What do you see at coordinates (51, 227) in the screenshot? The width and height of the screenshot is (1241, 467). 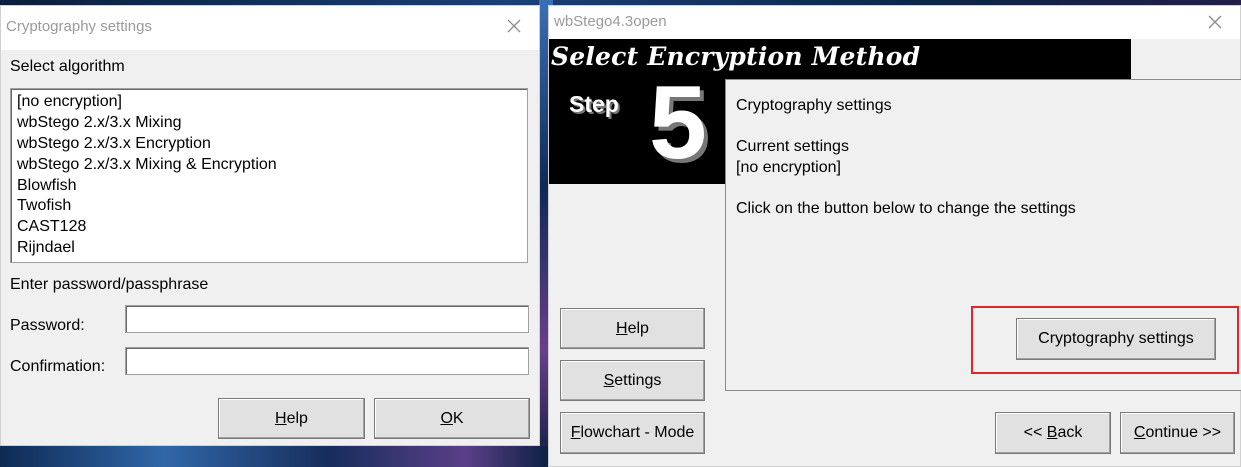 I see `list-item: CAST128` at bounding box center [51, 227].